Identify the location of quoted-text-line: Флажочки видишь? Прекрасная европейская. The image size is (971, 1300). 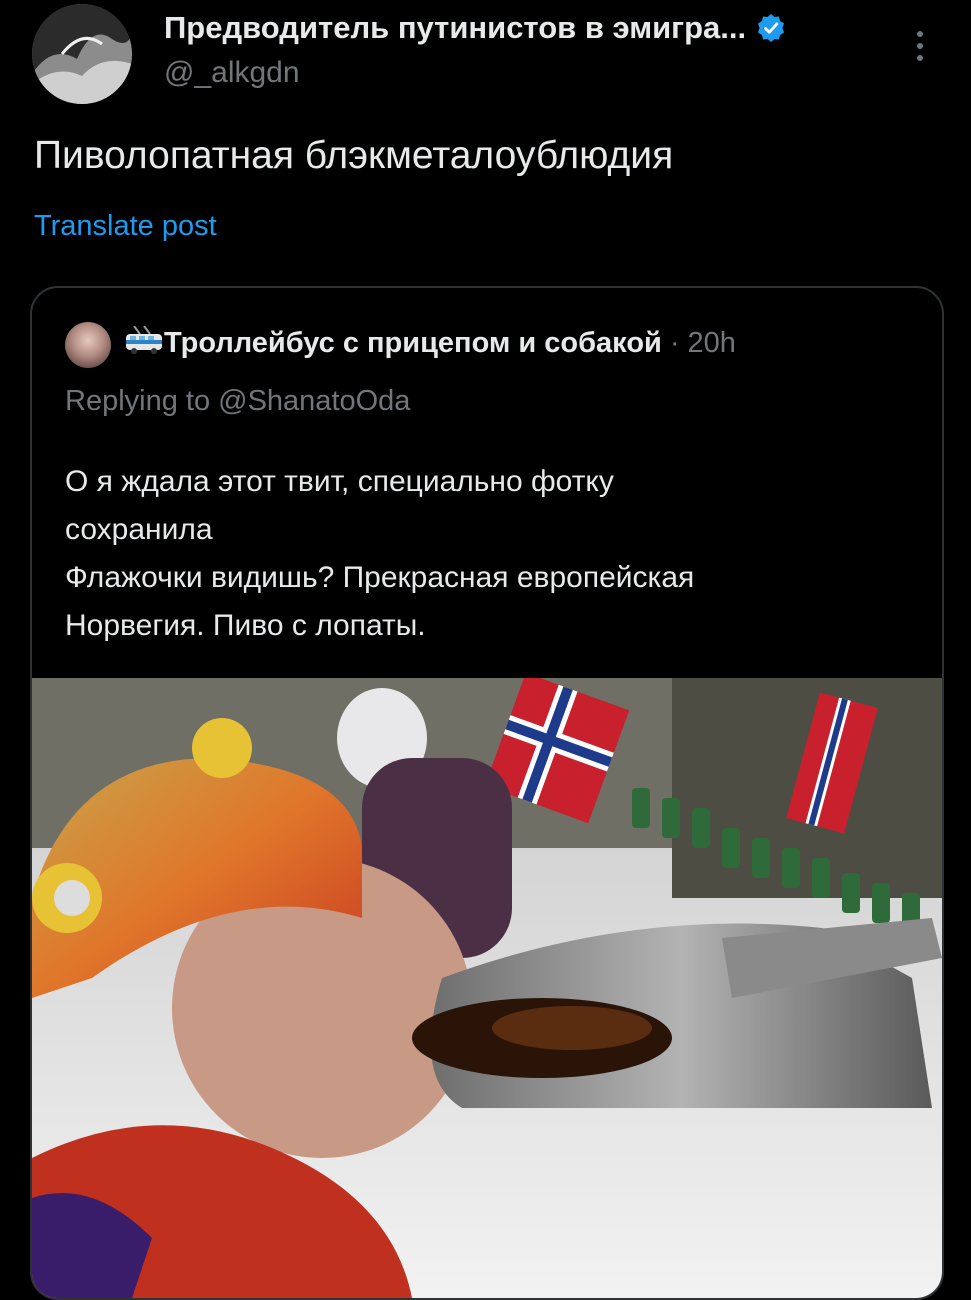
(380, 577).